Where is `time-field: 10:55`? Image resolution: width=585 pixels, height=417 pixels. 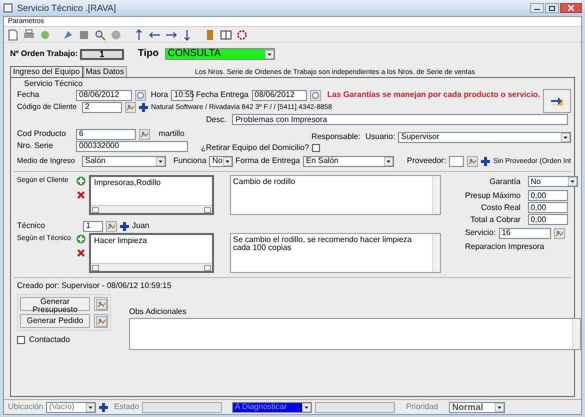 time-field: 10:55 is located at coordinates (182, 95).